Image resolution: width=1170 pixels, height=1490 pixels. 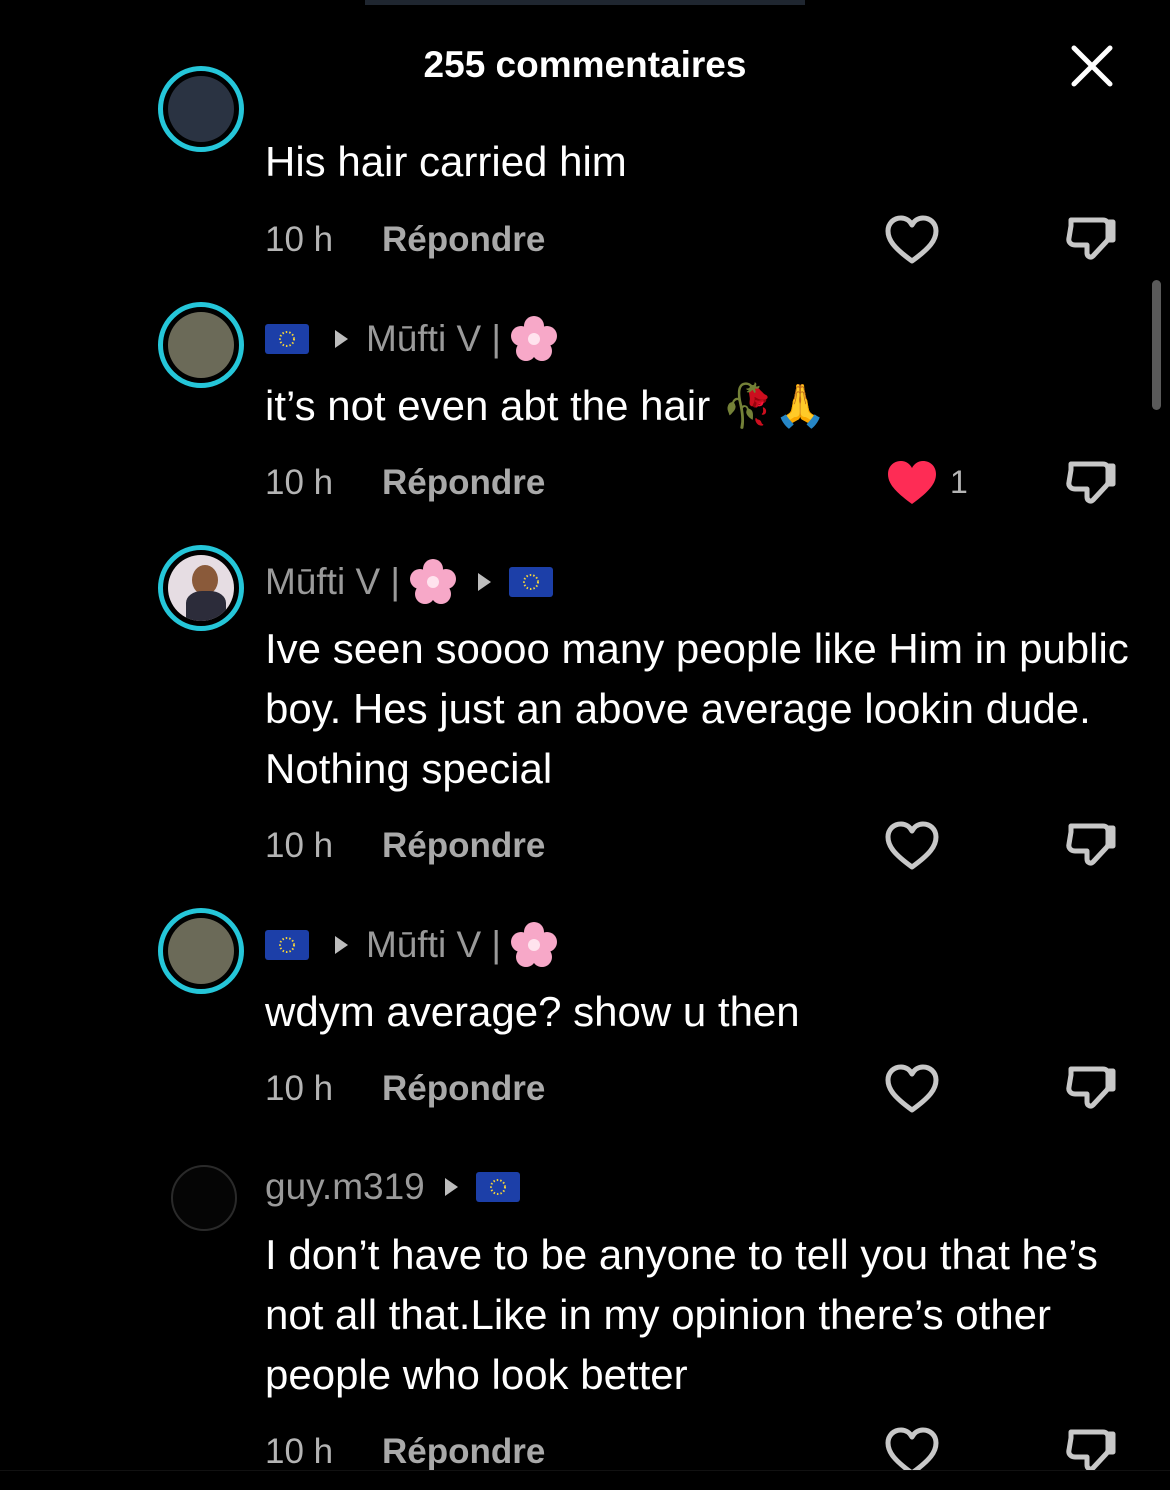 I want to click on scrollbar, so click(x=1156, y=345).